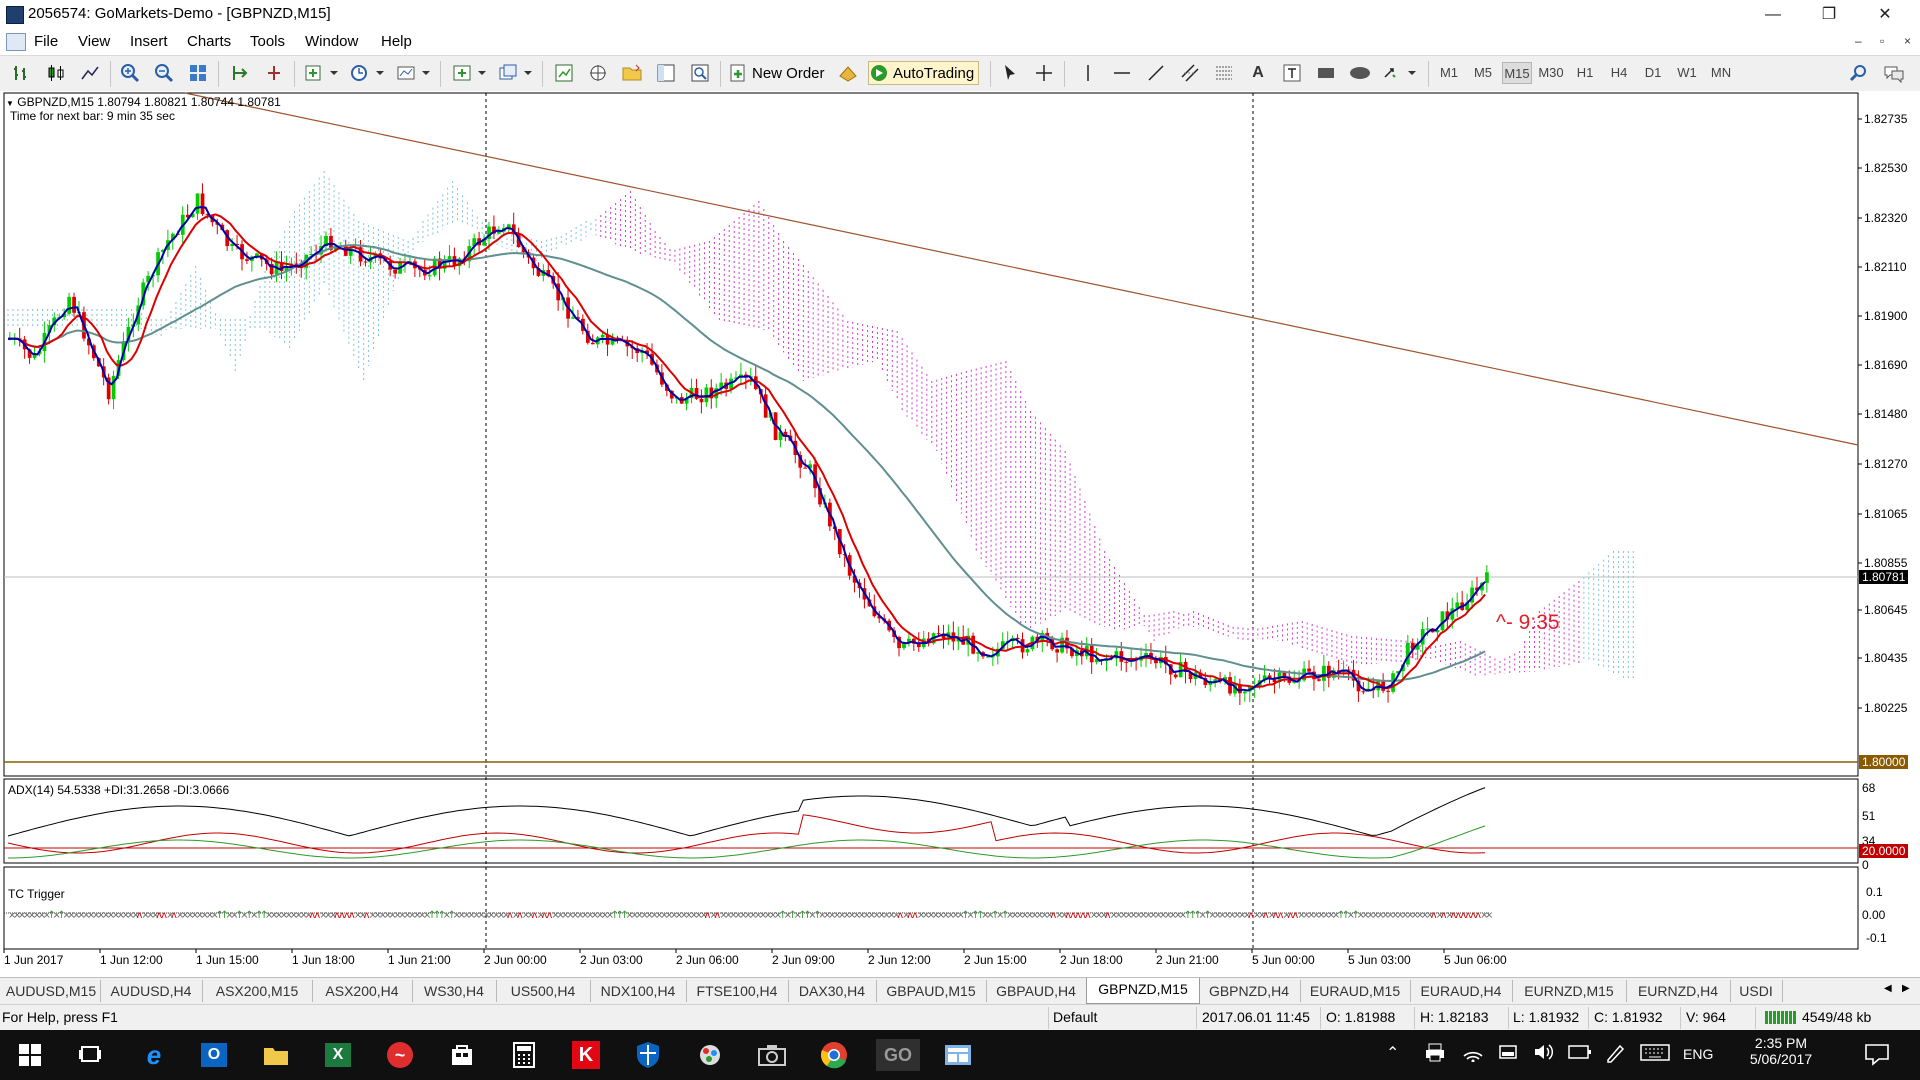  Describe the element at coordinates (958, 1055) in the screenshot. I see `app-blue-icon` at that location.